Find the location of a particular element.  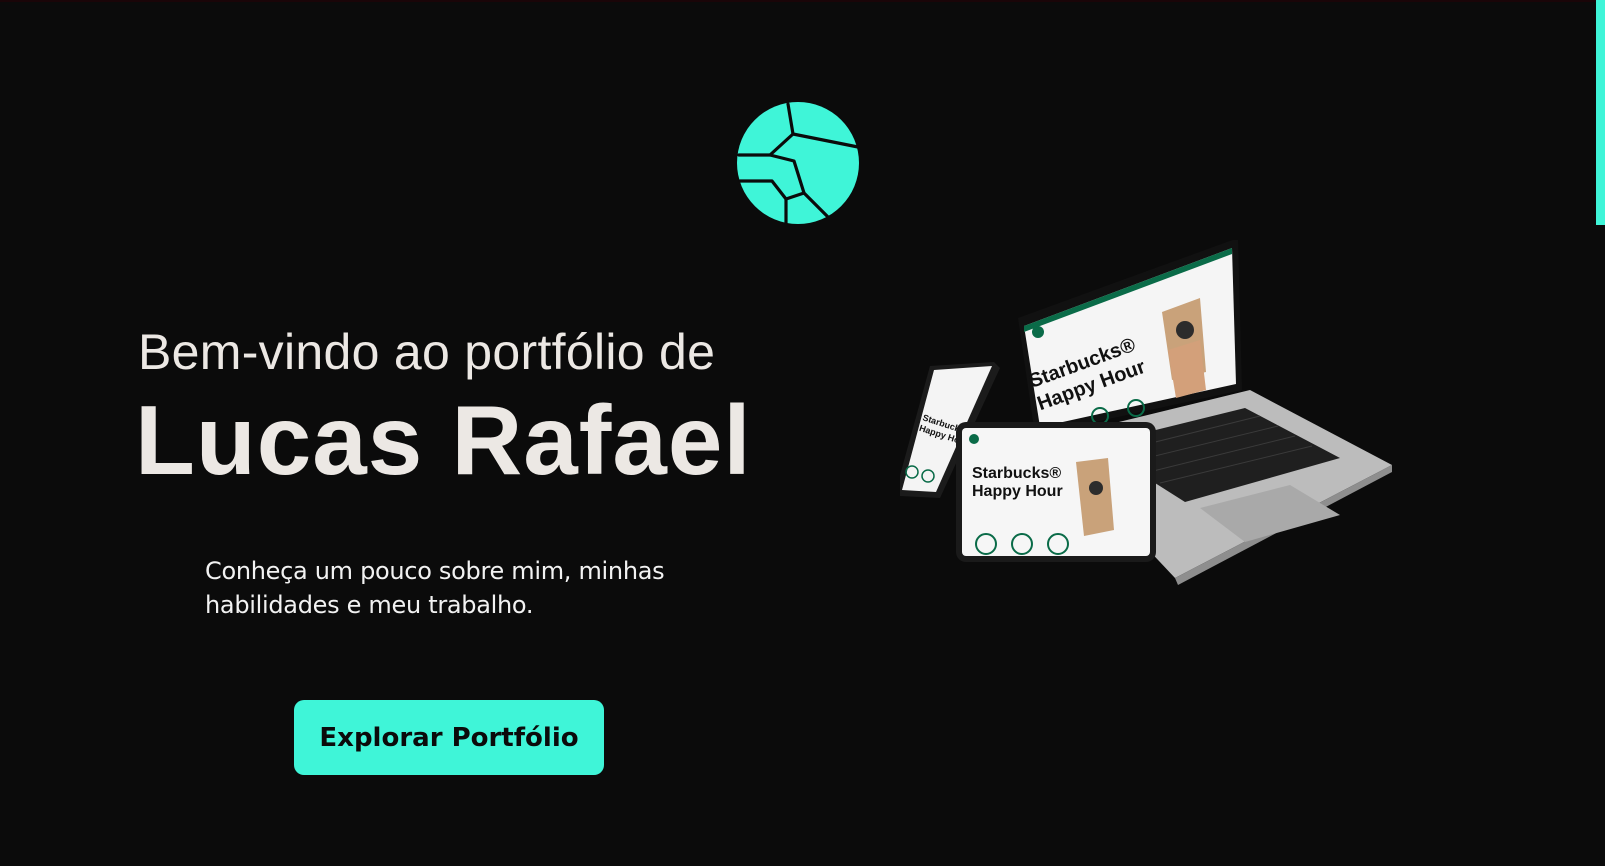

tablet-screen-title-2: Happy Hour is located at coordinates (1017, 491).